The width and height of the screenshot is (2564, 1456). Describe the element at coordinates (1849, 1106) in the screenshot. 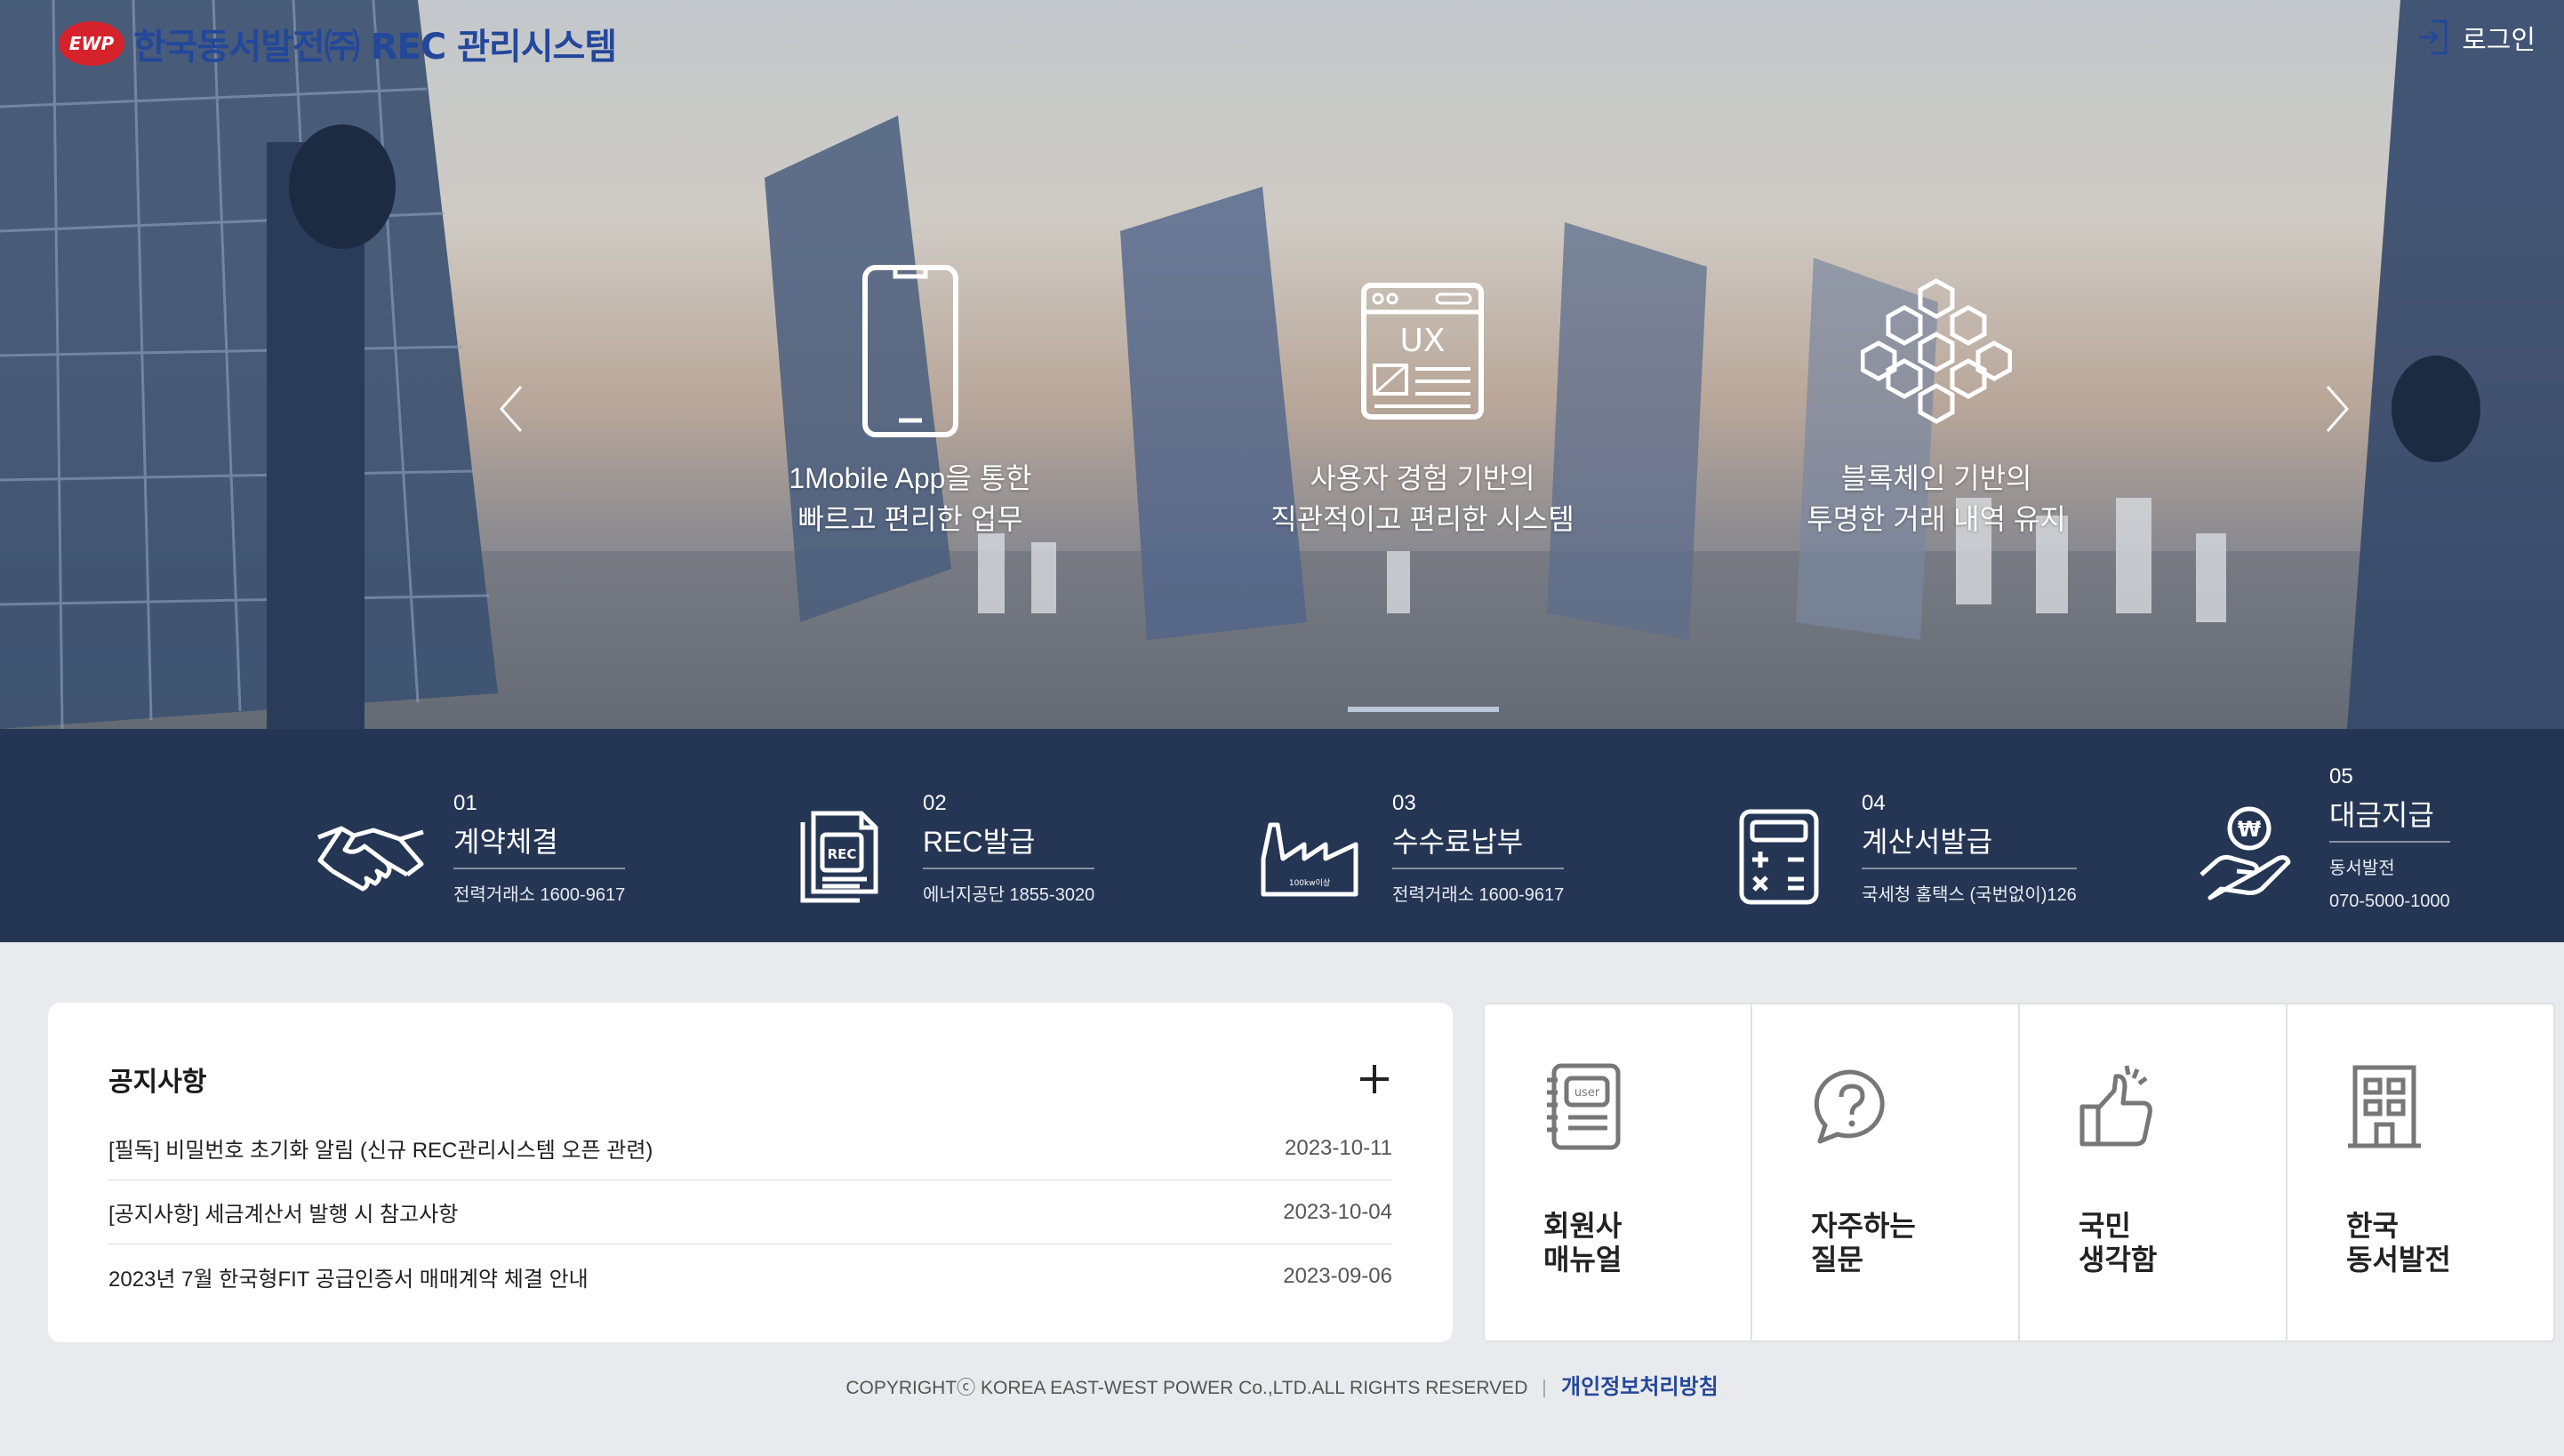

I see `question-bubble-icon` at that location.